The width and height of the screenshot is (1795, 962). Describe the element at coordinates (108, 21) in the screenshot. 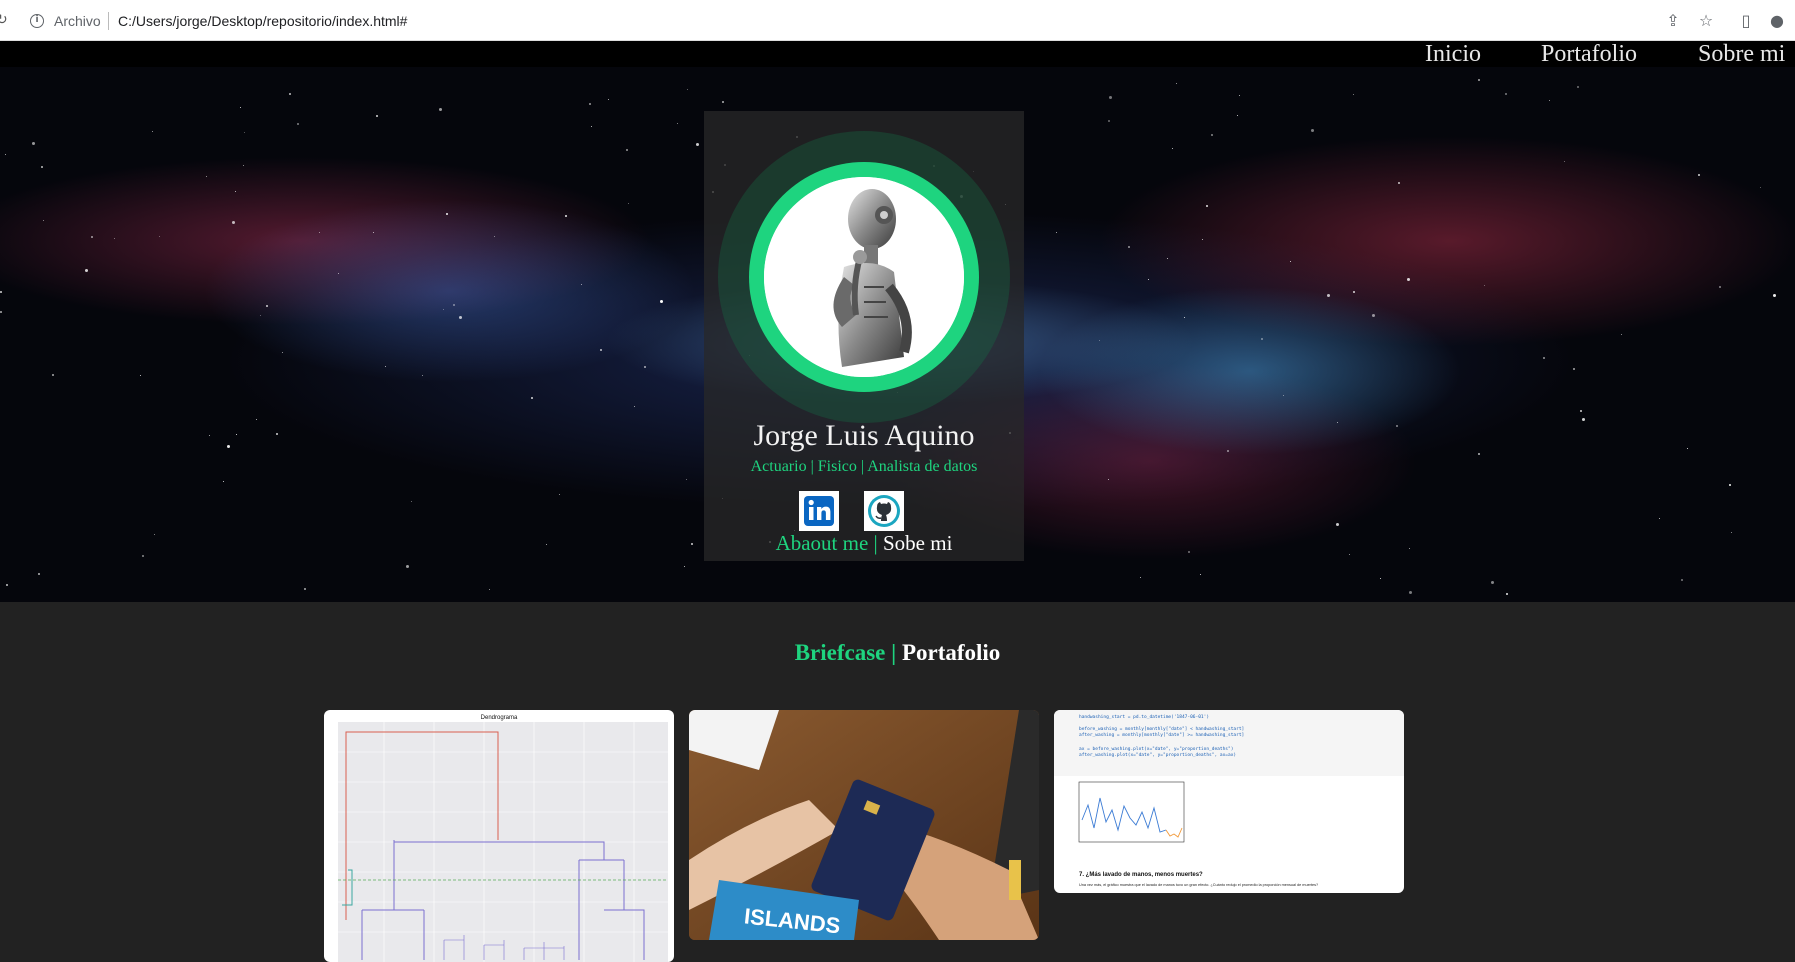

I see `address-separator` at that location.